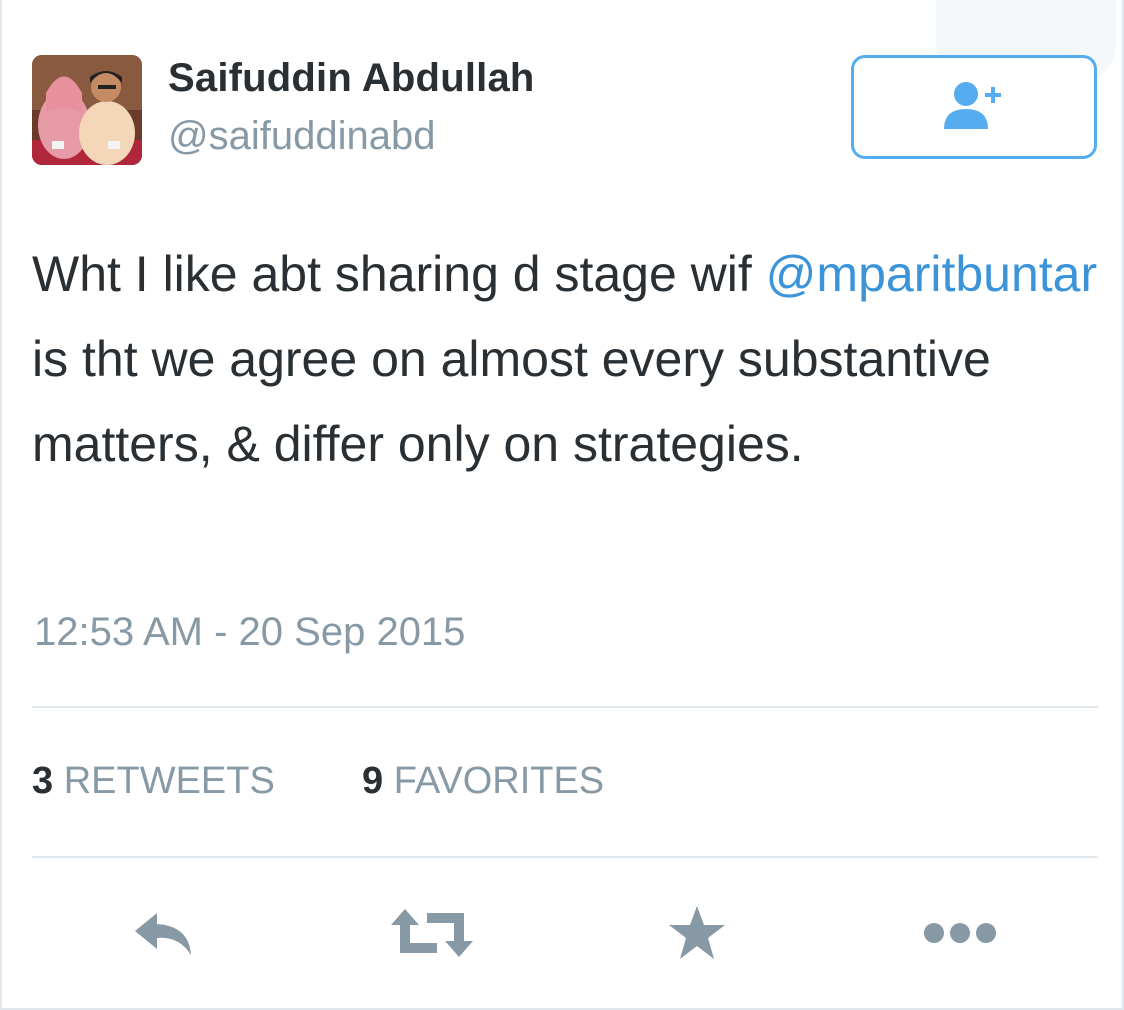 Image resolution: width=1124 pixels, height=1010 pixels. Describe the element at coordinates (351, 78) in the screenshot. I see `author-name: Saifuddin Abdullah` at that location.